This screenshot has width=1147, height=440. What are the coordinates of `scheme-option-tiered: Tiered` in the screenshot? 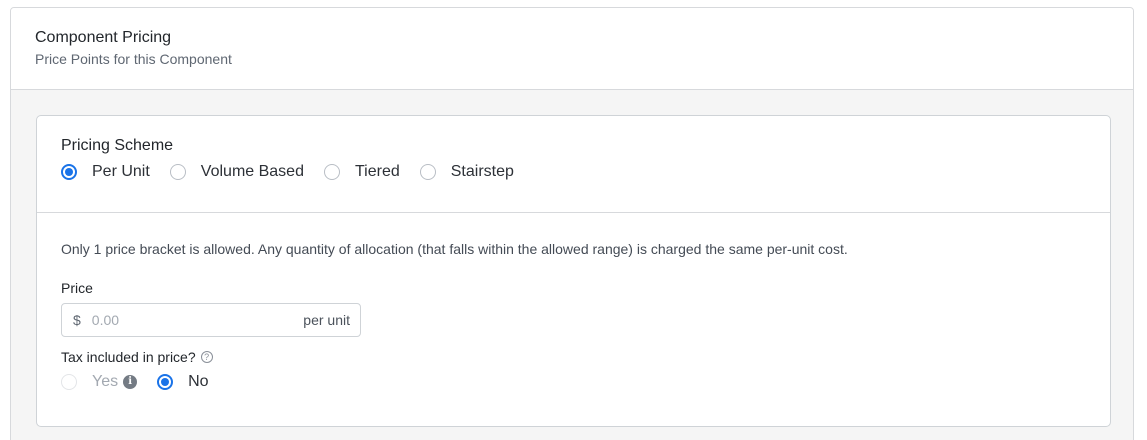 It's located at (361, 172).